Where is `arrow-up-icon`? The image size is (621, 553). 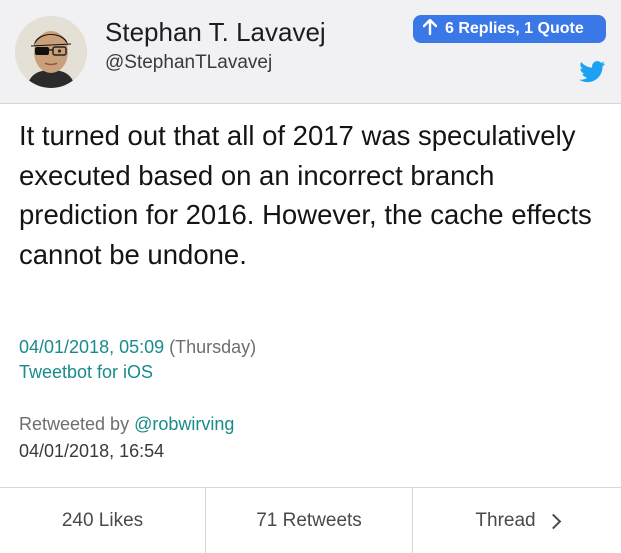
arrow-up-icon is located at coordinates (430, 29).